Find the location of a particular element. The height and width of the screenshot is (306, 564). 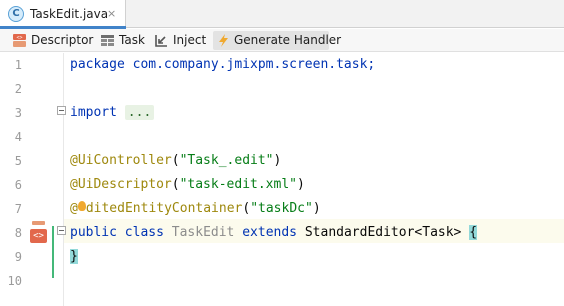

line-number: 7 is located at coordinates (18, 209).